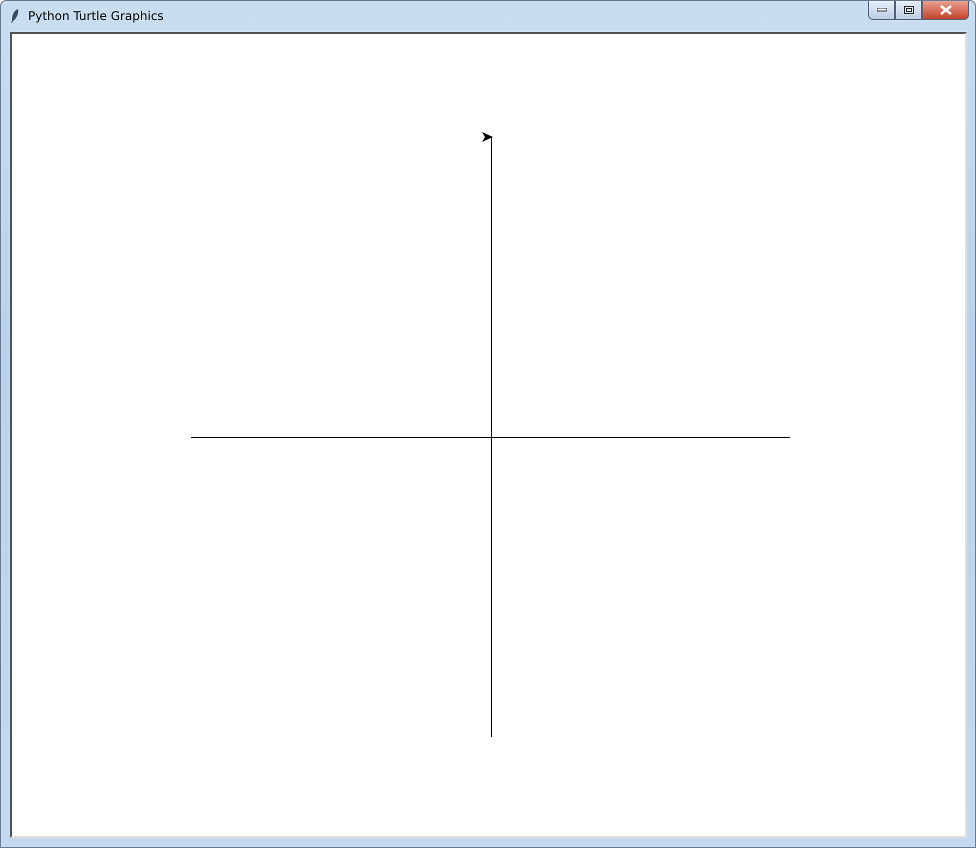  I want to click on feather-icon, so click(15, 16).